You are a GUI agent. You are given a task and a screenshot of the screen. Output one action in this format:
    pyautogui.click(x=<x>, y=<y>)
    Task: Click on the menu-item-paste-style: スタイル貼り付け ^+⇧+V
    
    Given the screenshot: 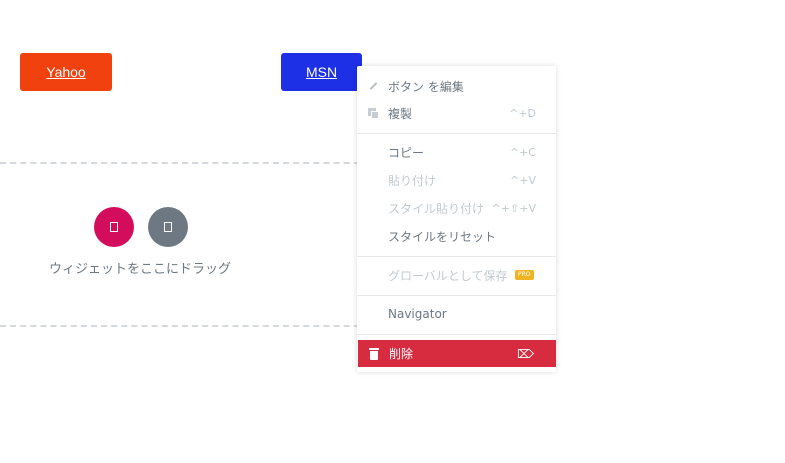 What is the action you would take?
    pyautogui.click(x=456, y=208)
    